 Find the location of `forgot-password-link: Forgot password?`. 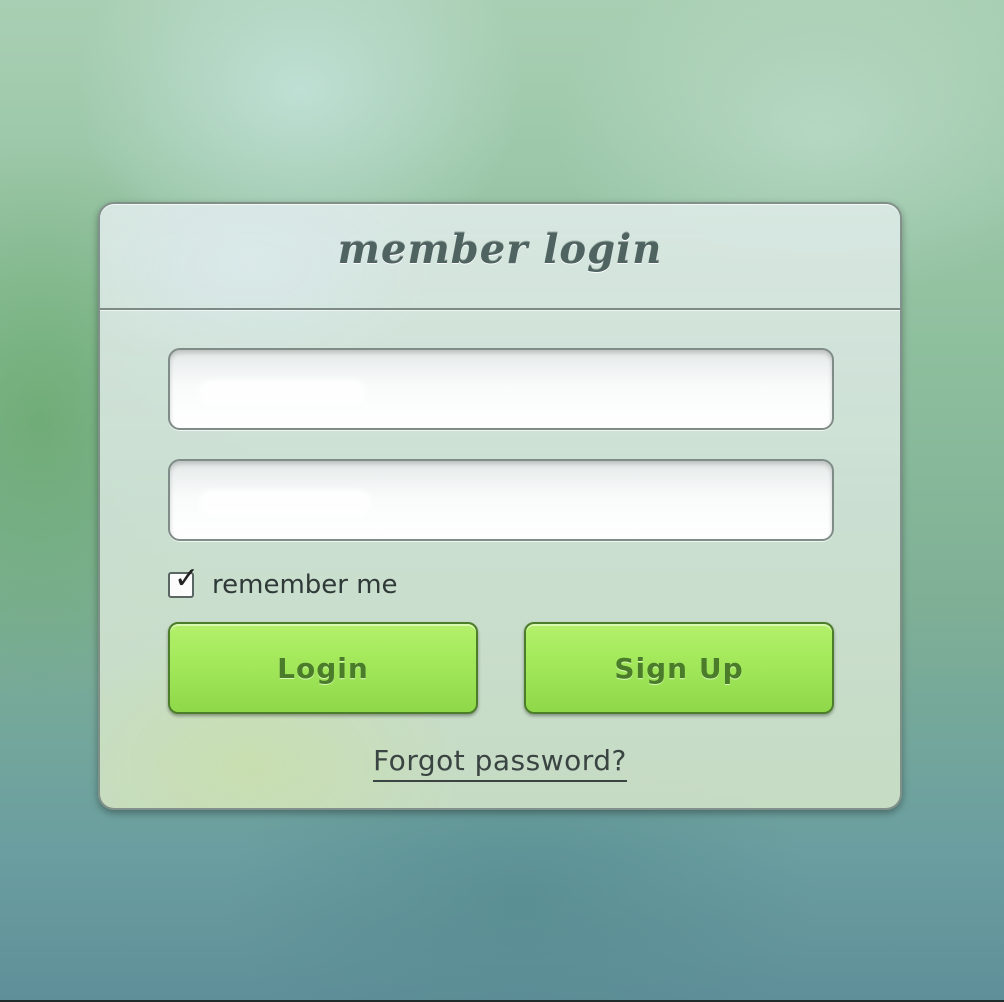

forgot-password-link: Forgot password? is located at coordinates (500, 763).